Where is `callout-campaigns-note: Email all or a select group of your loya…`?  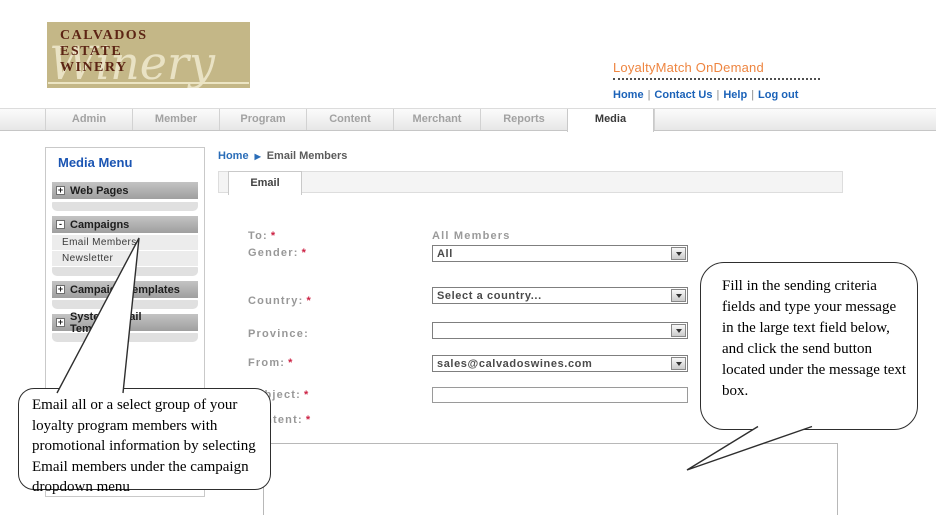 callout-campaigns-note: Email all or a select group of your loya… is located at coordinates (144, 441).